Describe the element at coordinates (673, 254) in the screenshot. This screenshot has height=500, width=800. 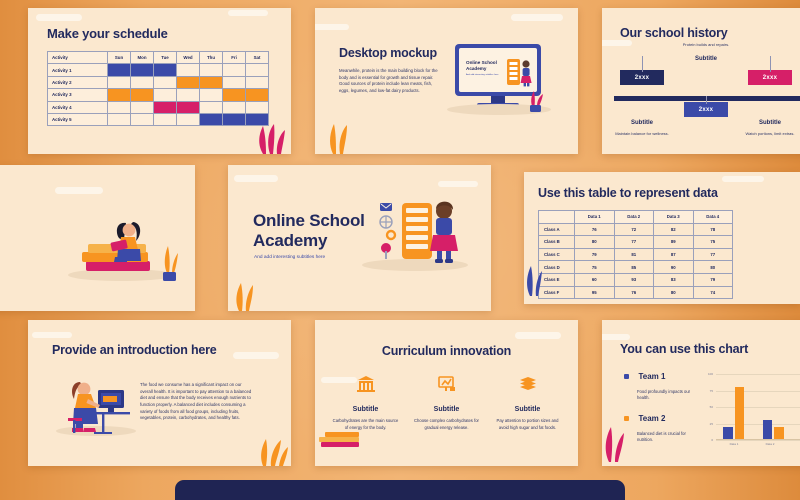
I see `data-cell: 87` at that location.